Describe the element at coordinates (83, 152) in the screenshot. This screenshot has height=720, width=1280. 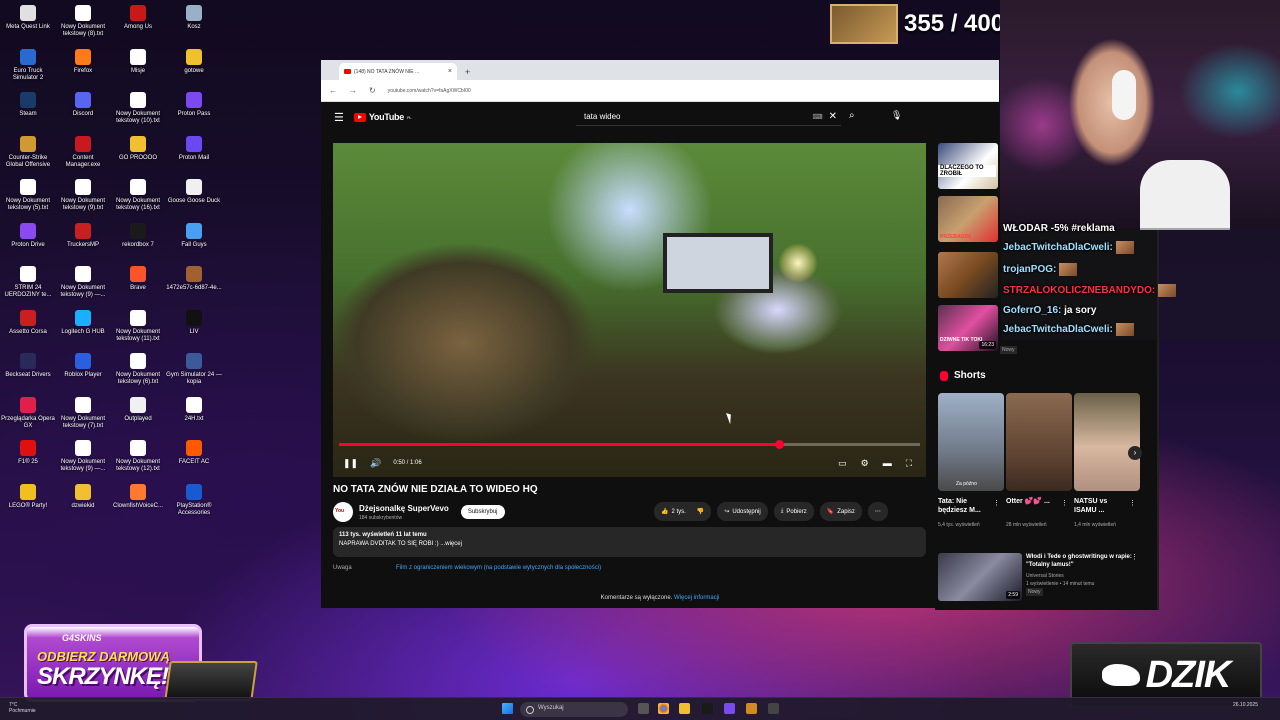
I see `desktop-icon: Content Manager.exe` at that location.